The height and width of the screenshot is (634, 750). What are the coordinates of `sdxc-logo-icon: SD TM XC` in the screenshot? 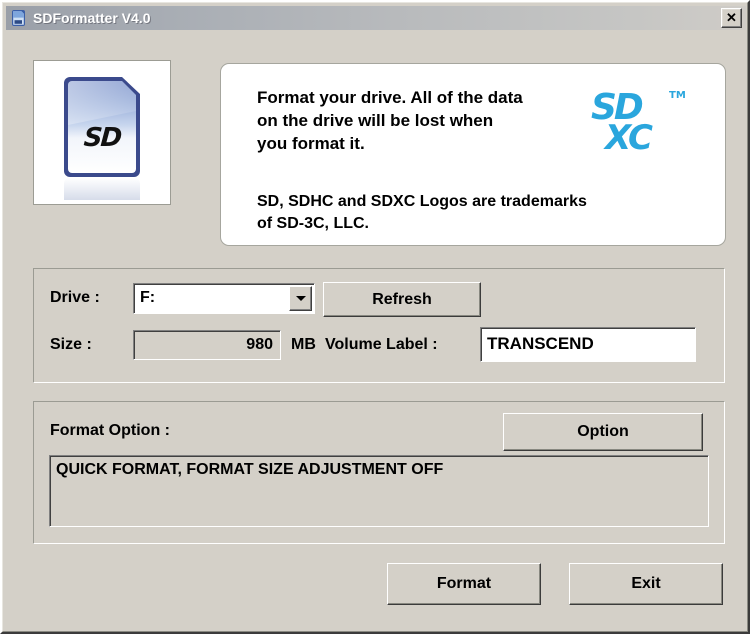 It's located at (643, 125).